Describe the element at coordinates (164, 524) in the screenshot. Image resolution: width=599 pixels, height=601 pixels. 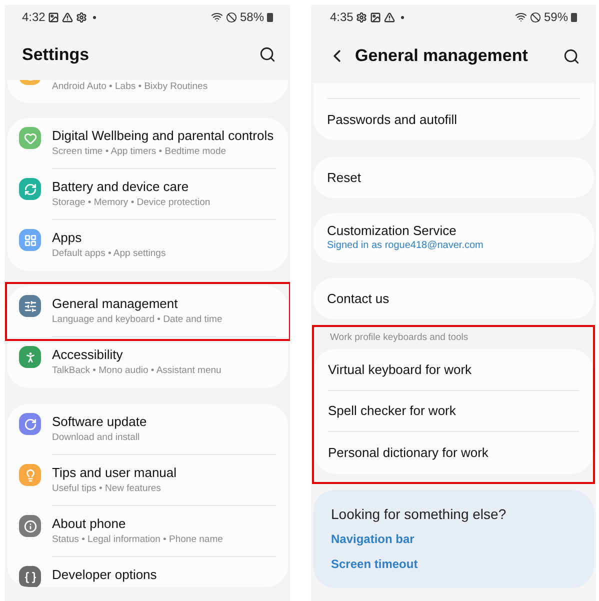
I see `setting-title: About phone` at that location.